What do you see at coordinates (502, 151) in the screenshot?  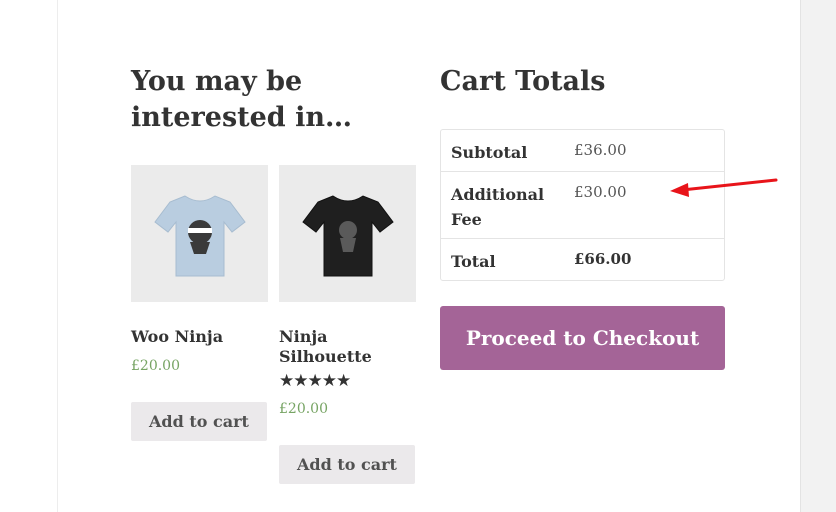 I see `subtotal-label: Subtotal` at bounding box center [502, 151].